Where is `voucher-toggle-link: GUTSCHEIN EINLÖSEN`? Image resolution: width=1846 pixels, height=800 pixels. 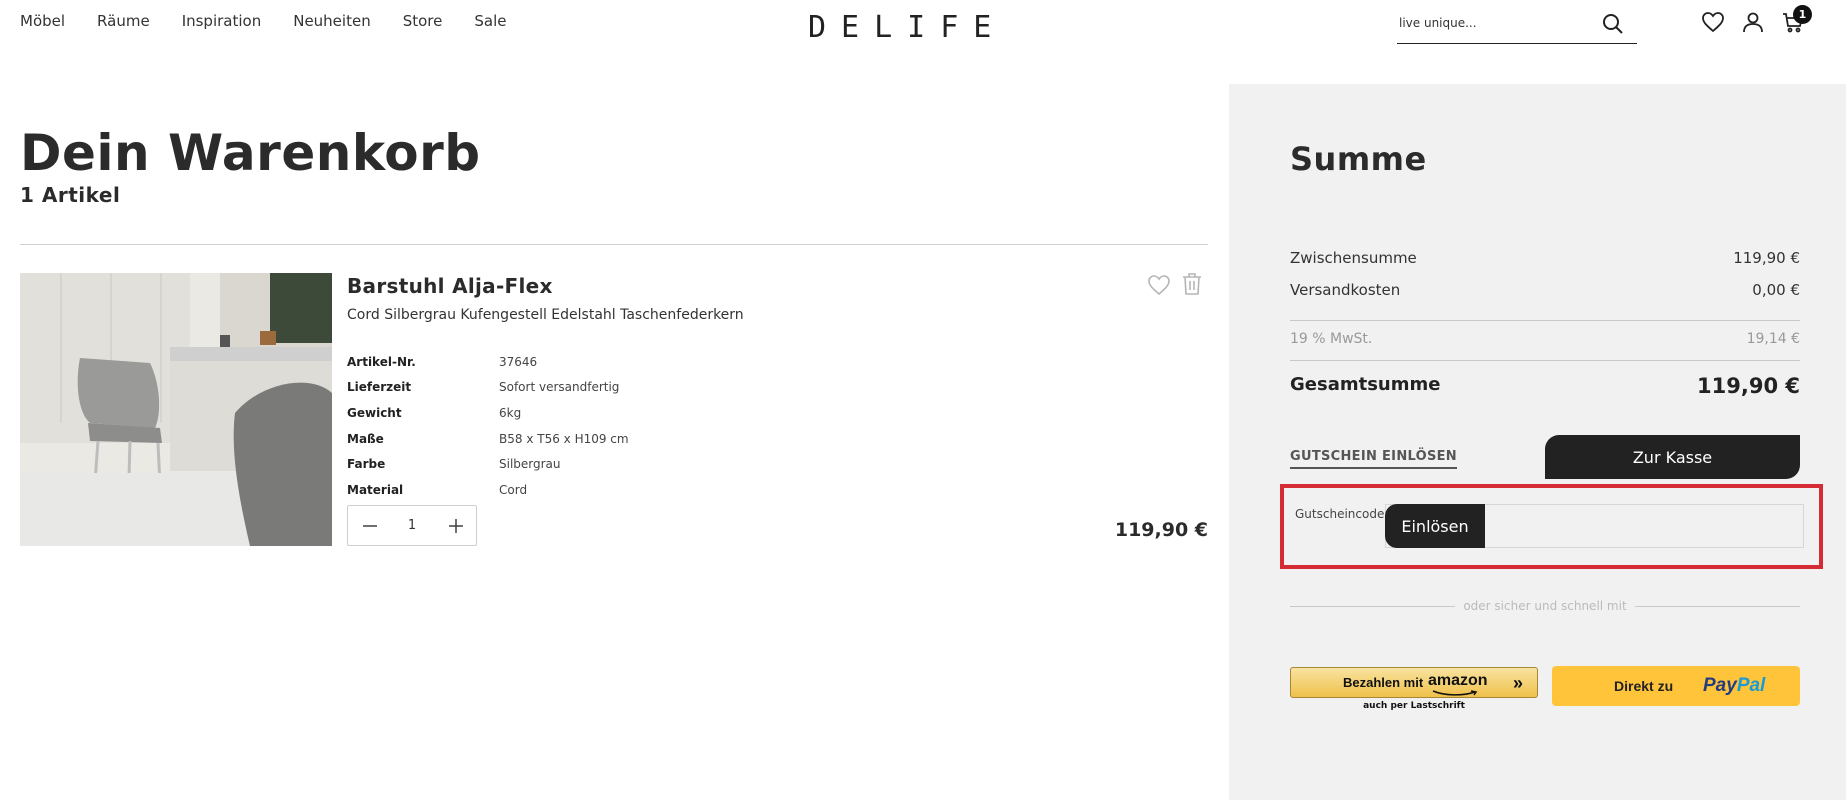
voucher-toggle-link: GUTSCHEIN EINLÖSEN is located at coordinates (1373, 459).